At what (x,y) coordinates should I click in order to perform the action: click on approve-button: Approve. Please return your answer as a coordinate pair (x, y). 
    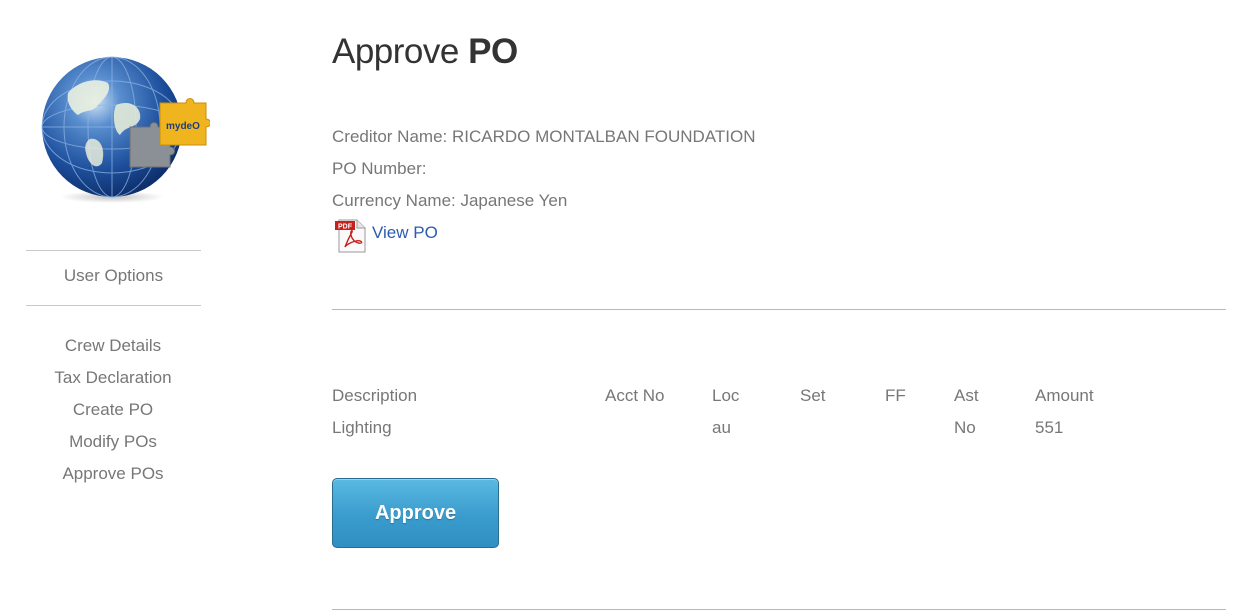
    Looking at the image, I should click on (415, 513).